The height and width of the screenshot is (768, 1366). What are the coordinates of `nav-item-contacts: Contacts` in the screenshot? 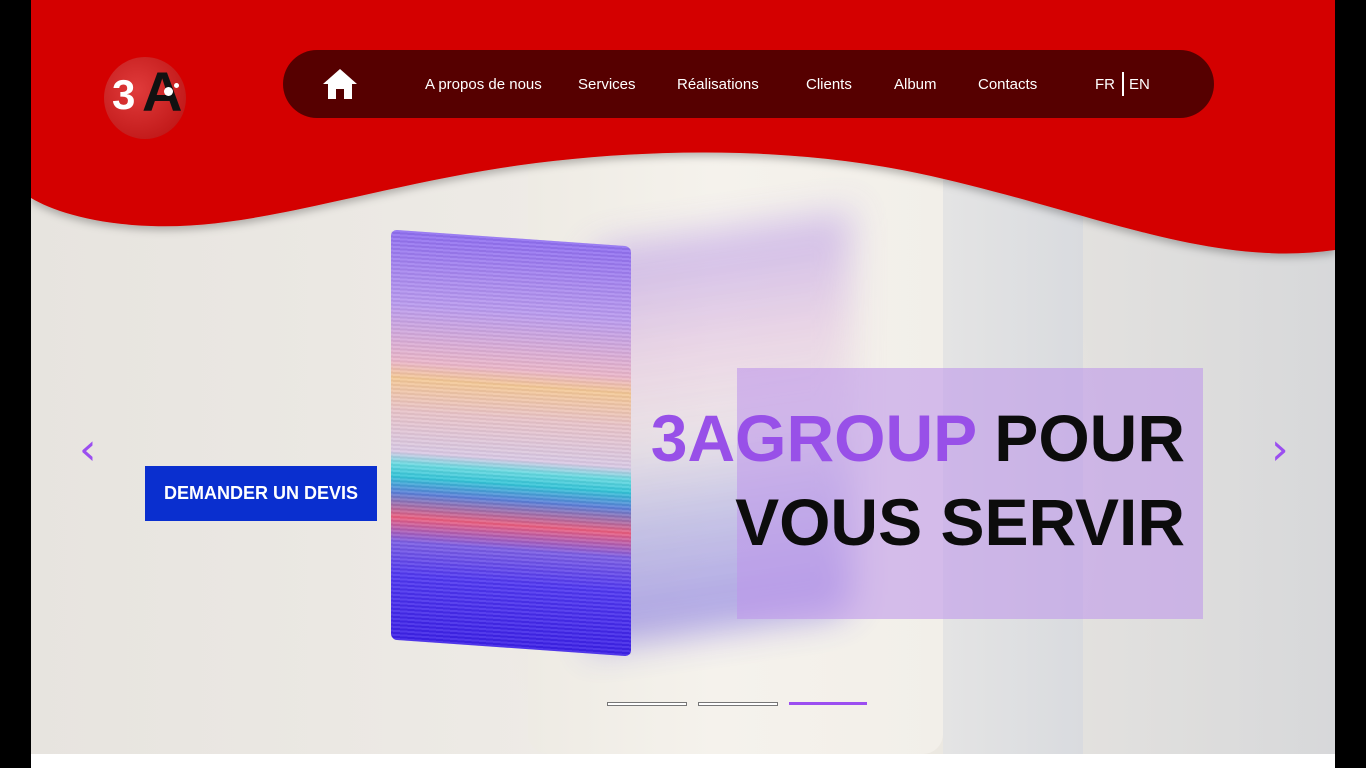 It's located at (1007, 84).